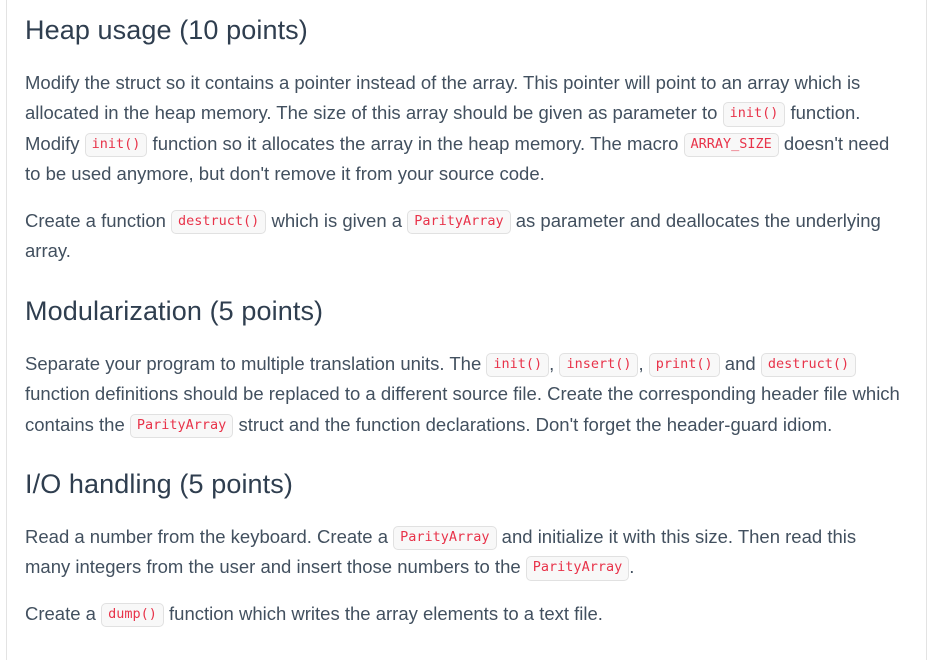  What do you see at coordinates (132, 615) in the screenshot?
I see `inline-code-badge: dump()` at bounding box center [132, 615].